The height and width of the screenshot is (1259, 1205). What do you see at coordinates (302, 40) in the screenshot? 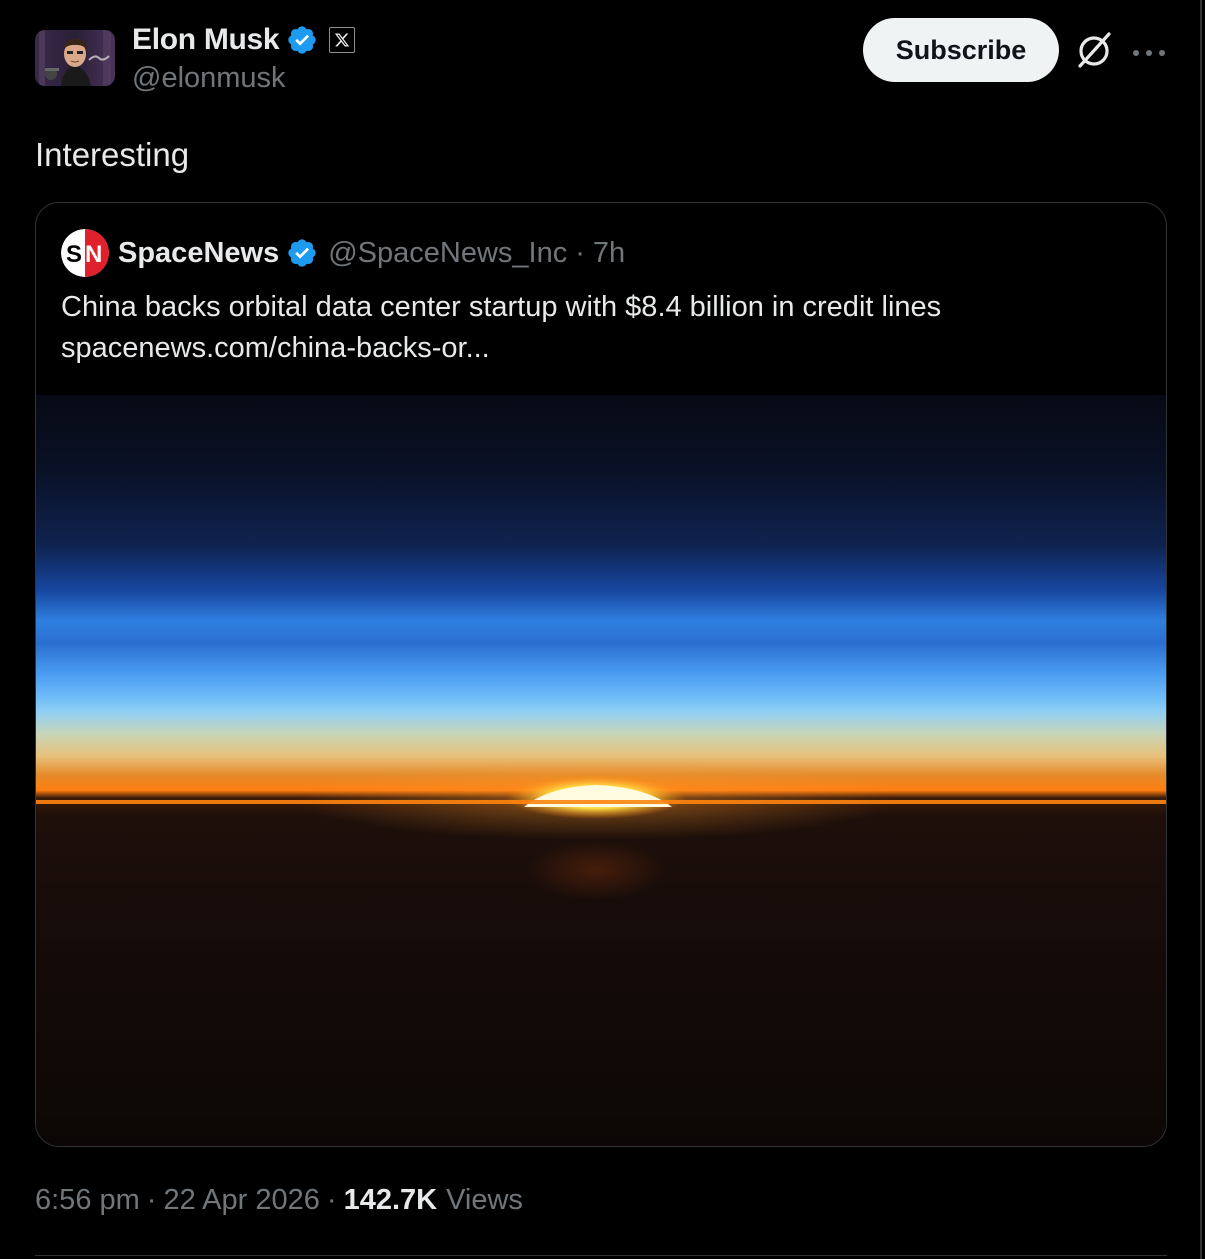
I see `verified-badge-icon` at bounding box center [302, 40].